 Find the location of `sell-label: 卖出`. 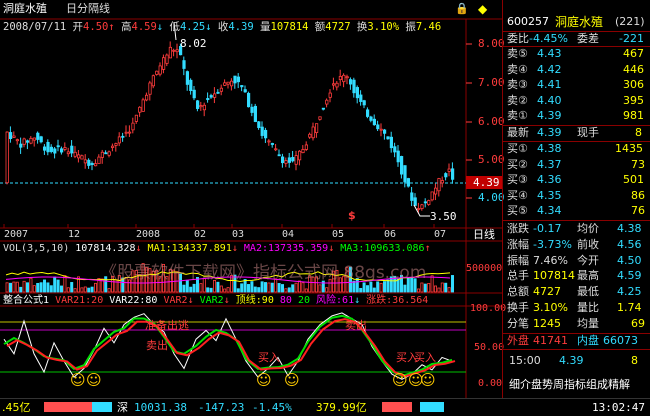

sell-label: 卖出 is located at coordinates (157, 345).